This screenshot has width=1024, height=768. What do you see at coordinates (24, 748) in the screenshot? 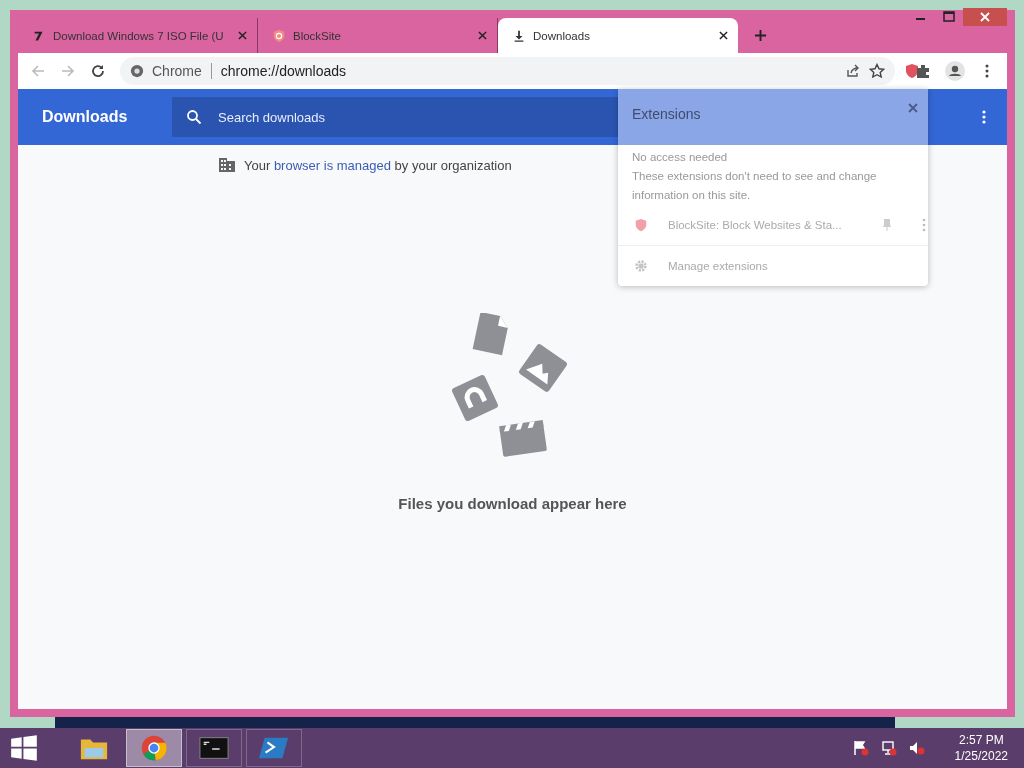
I see `start-icon` at bounding box center [24, 748].